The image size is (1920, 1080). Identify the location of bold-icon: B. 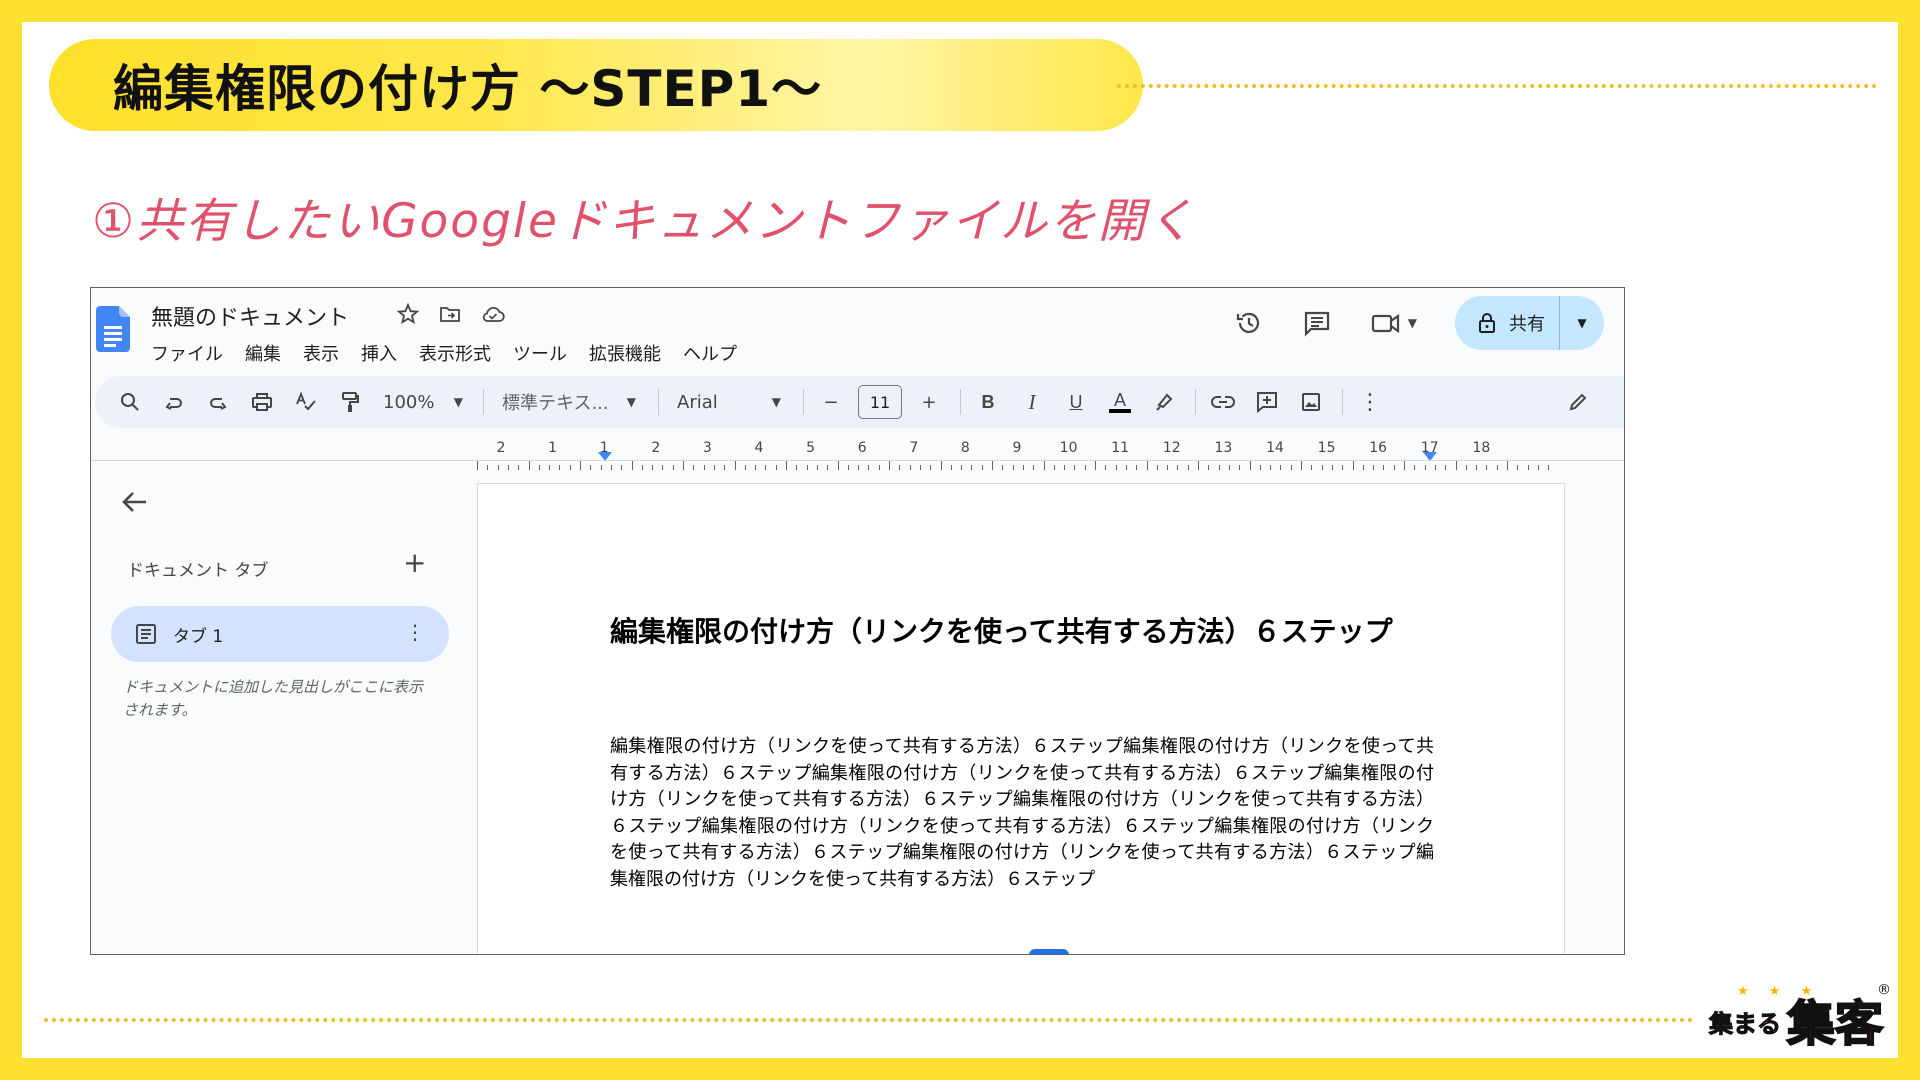
(988, 402).